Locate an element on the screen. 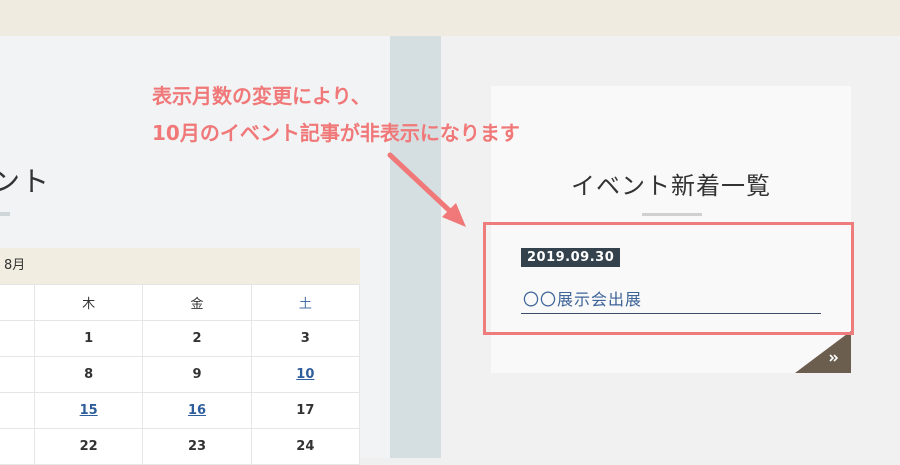 This screenshot has width=900, height=465. calendar-day-cell: 16 is located at coordinates (197, 410).